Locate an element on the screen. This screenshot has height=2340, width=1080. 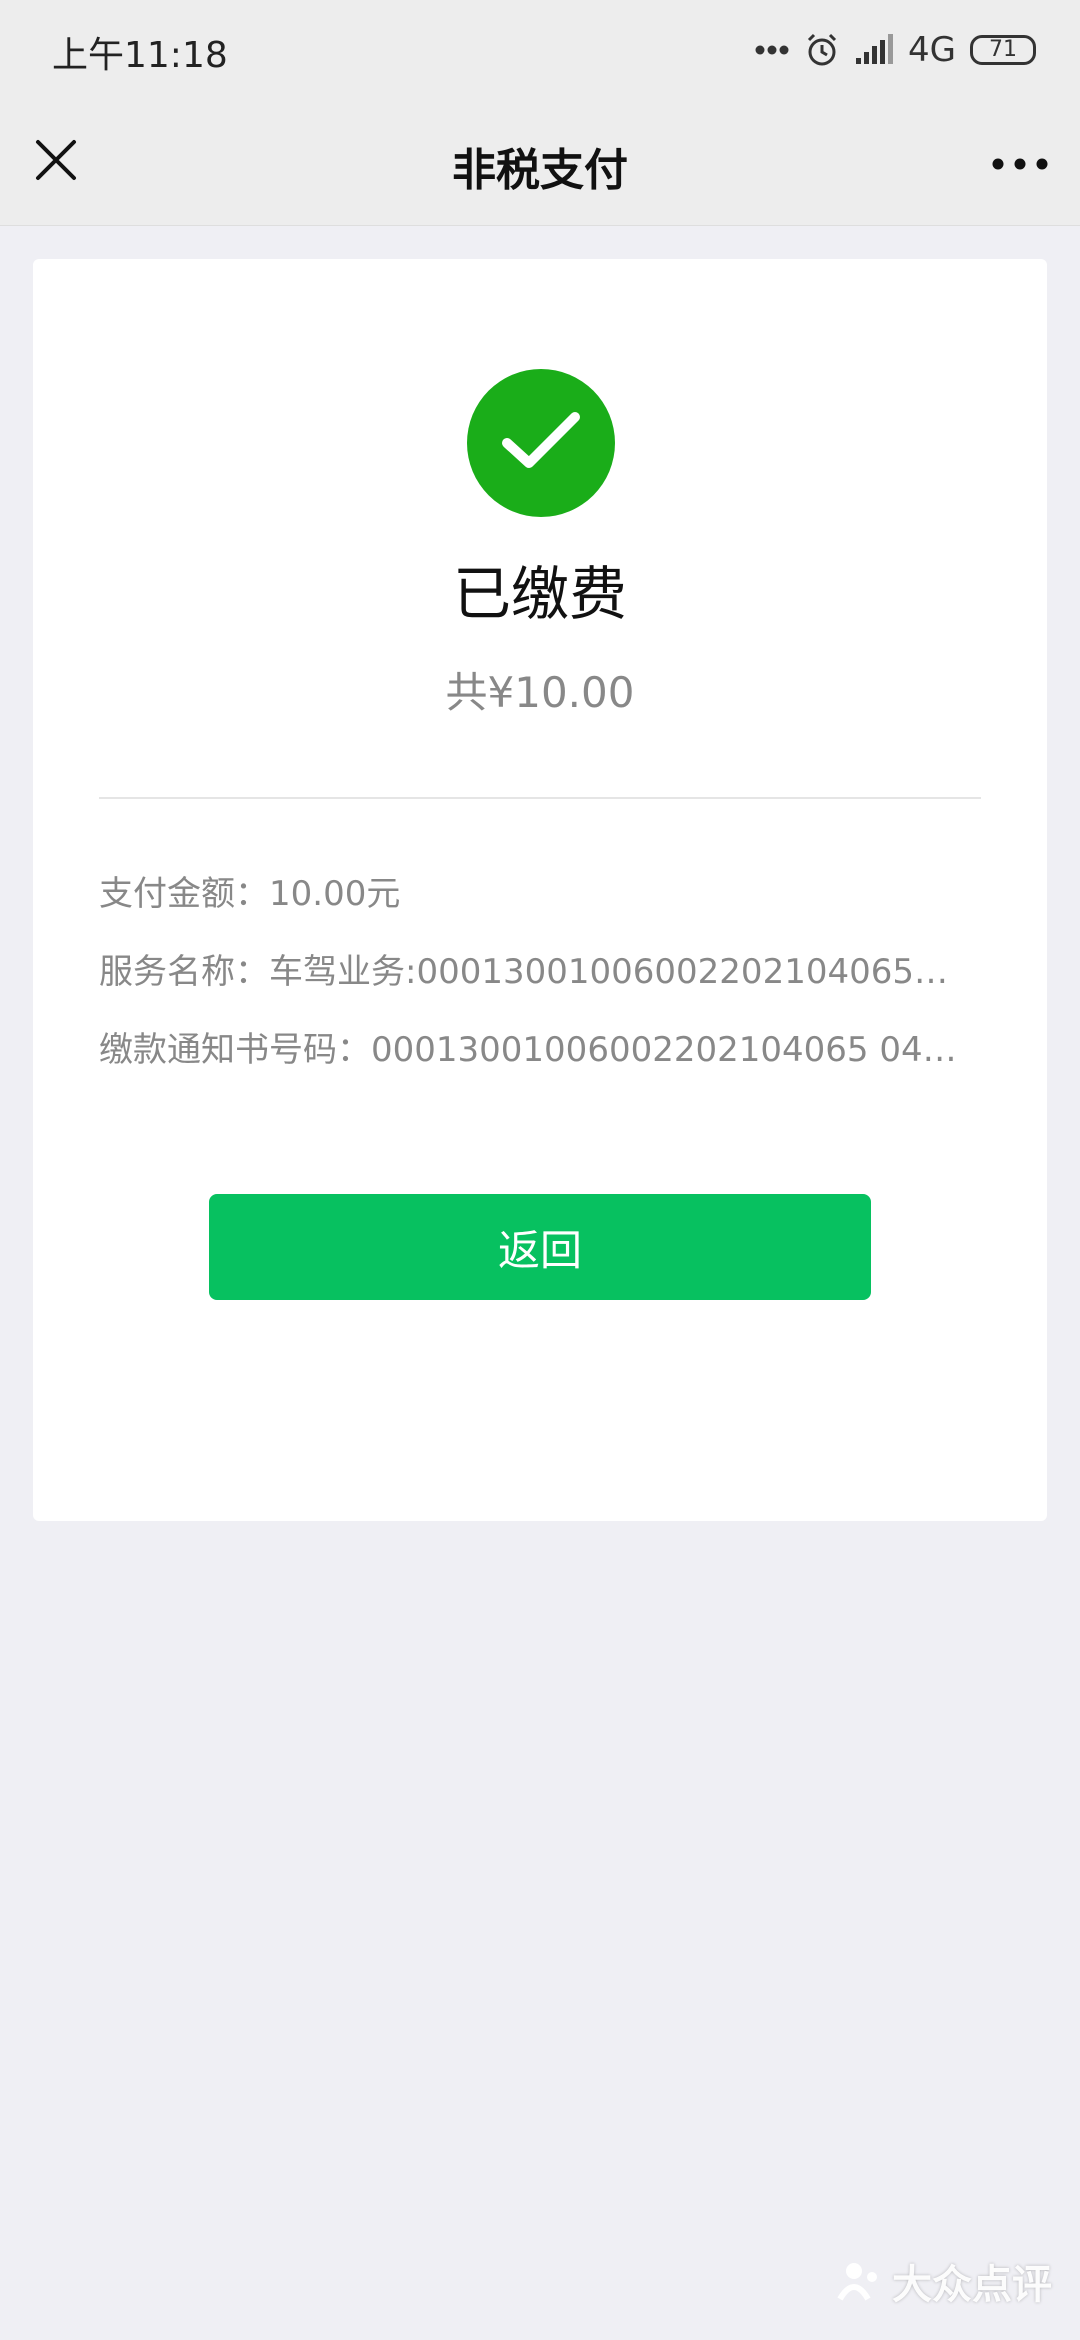
network-type: 4G is located at coordinates (932, 50).